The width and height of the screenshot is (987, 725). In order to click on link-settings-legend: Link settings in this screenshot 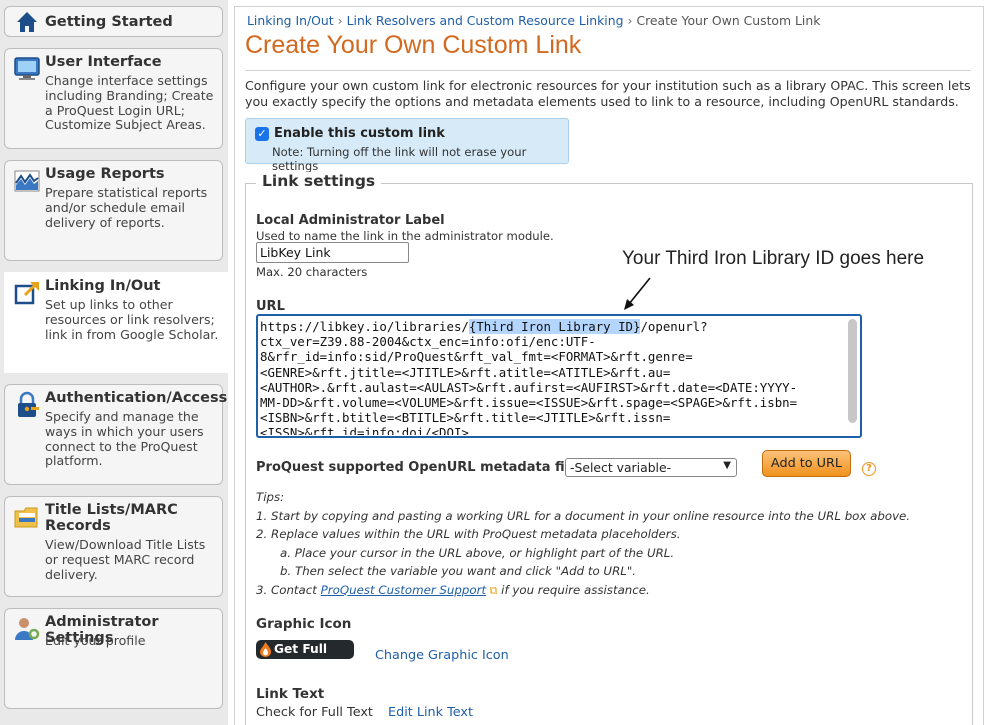, I will do `click(319, 181)`.